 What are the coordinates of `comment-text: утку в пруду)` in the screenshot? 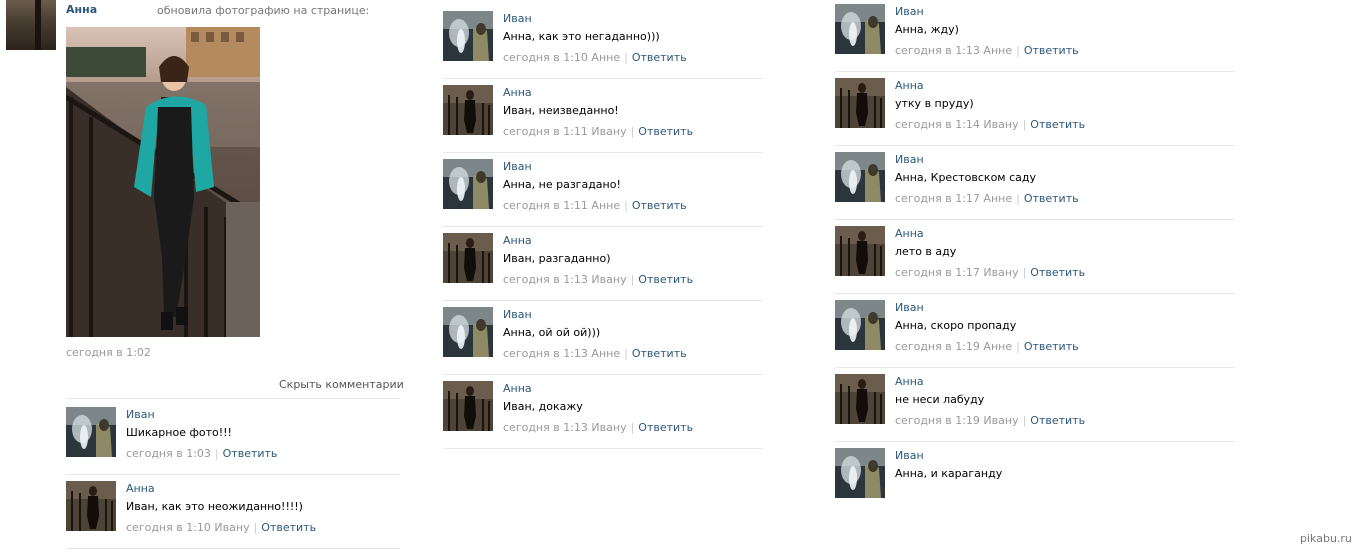 It's located at (934, 103).